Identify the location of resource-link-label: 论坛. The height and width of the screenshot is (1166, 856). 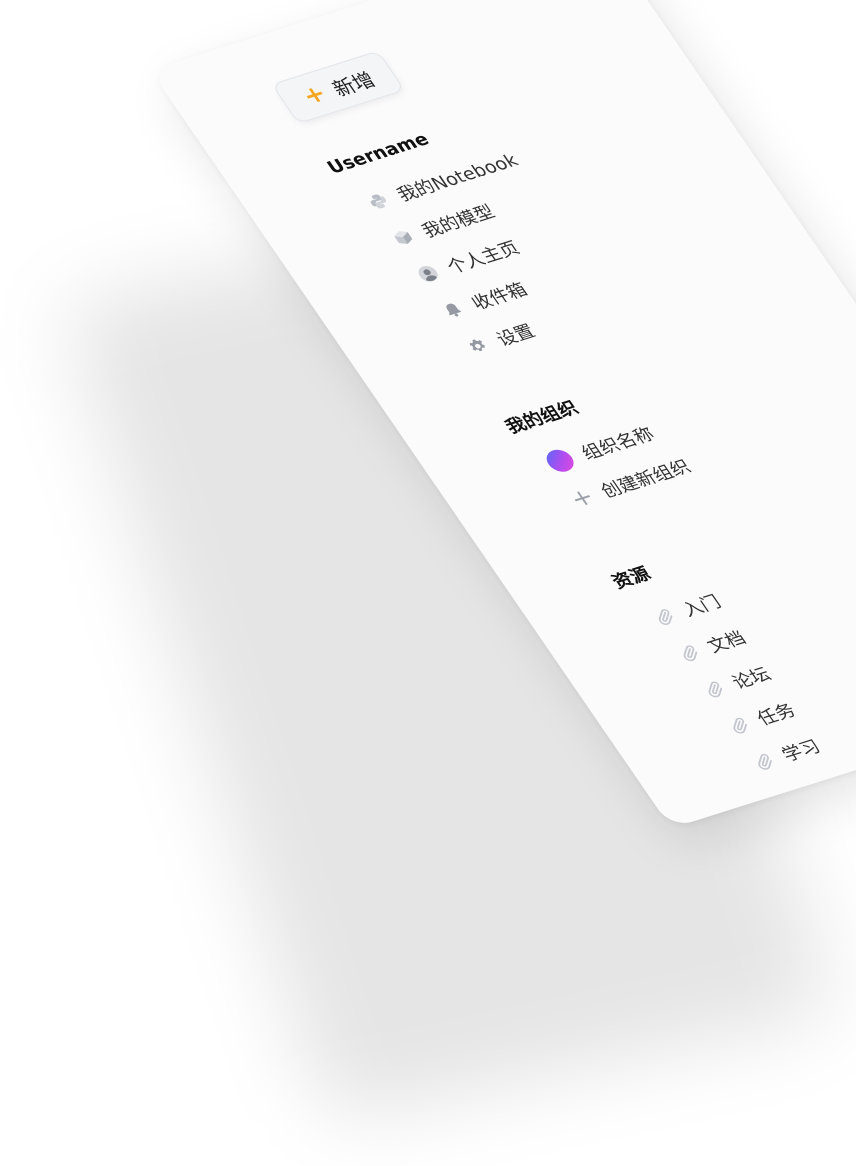
(752, 679).